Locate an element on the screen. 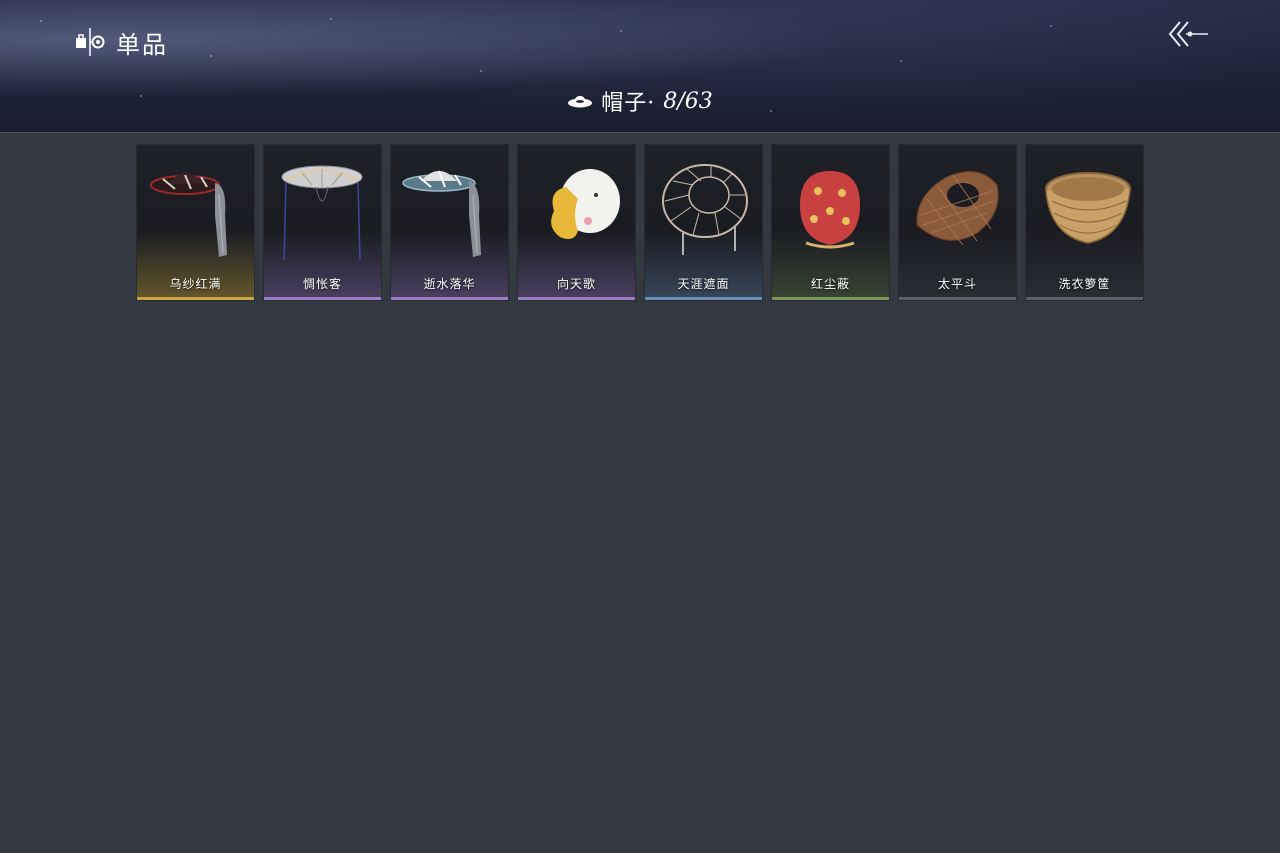 This screenshot has width=1280, height=853. item-card: 乌纱红满 is located at coordinates (195, 222).